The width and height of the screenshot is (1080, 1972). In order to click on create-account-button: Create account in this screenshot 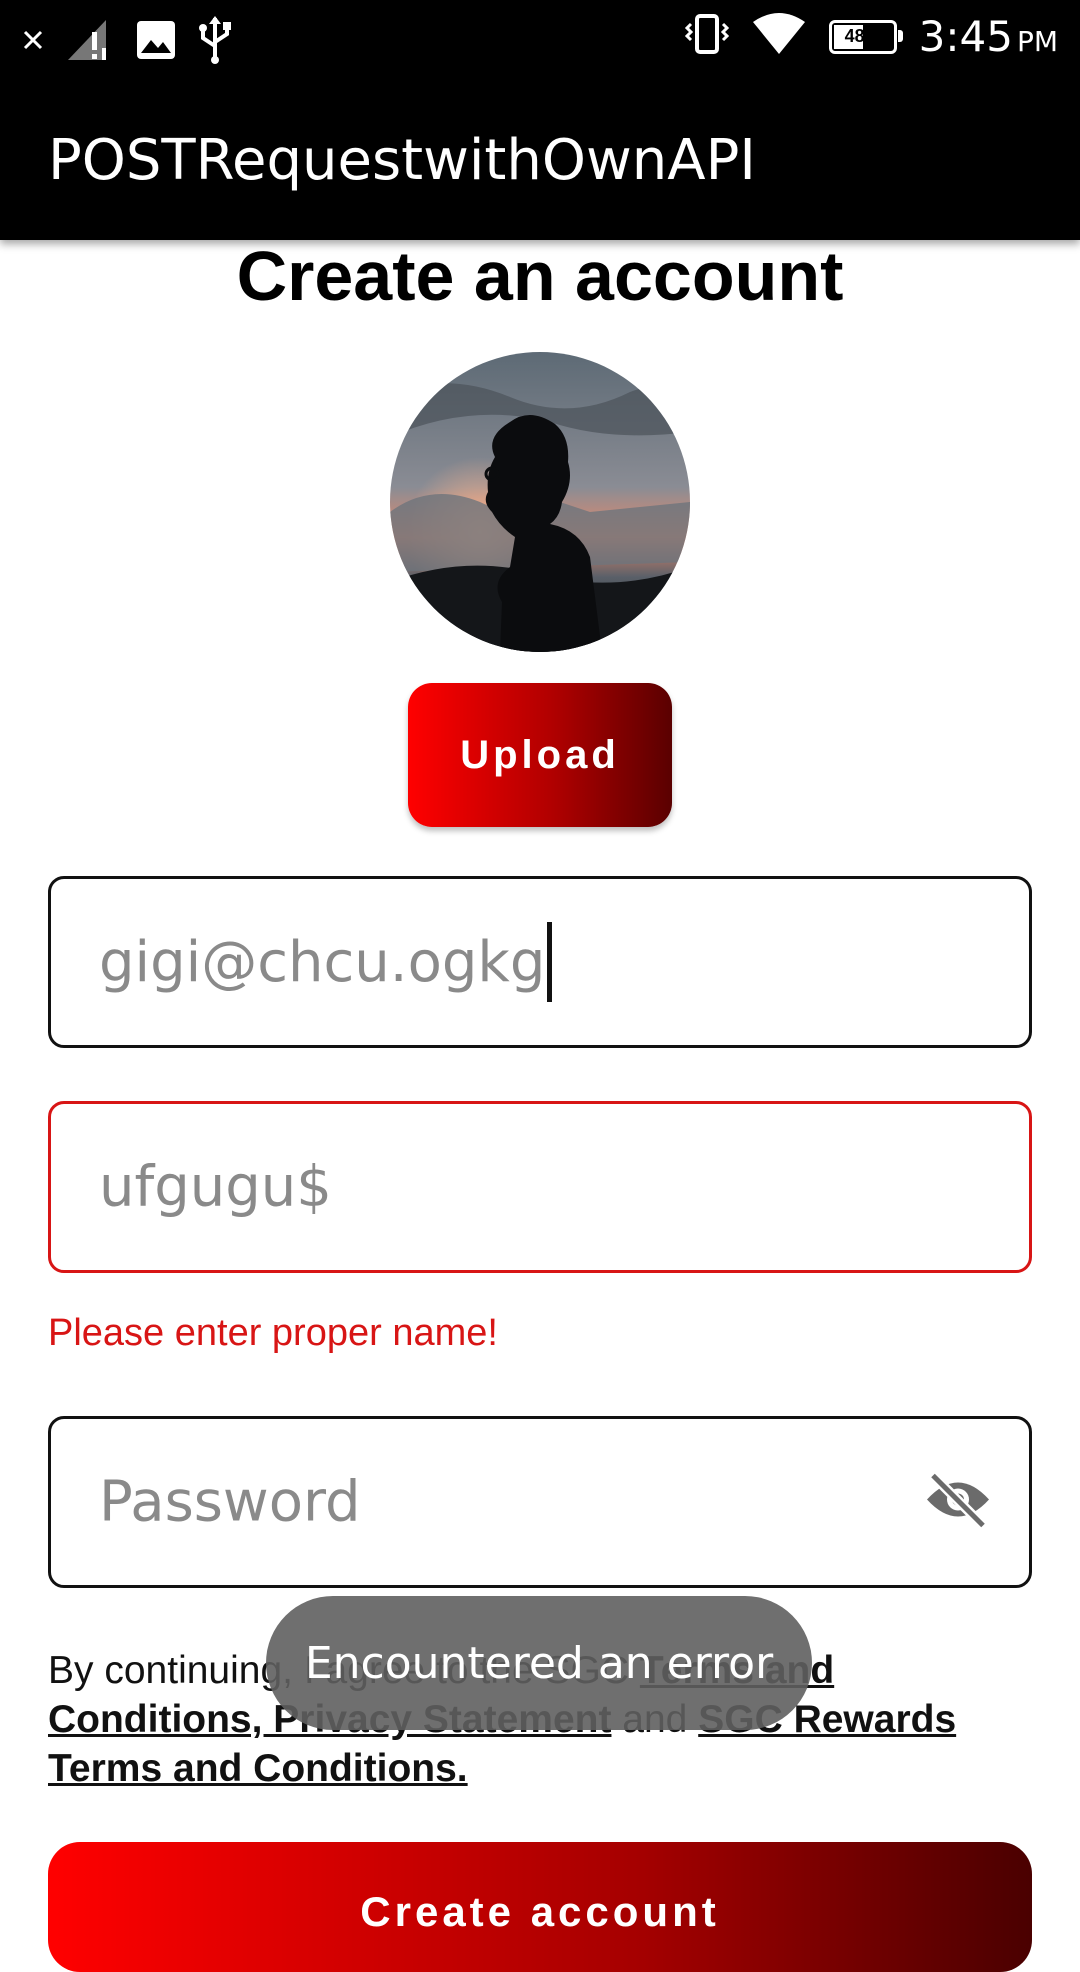, I will do `click(540, 1907)`.